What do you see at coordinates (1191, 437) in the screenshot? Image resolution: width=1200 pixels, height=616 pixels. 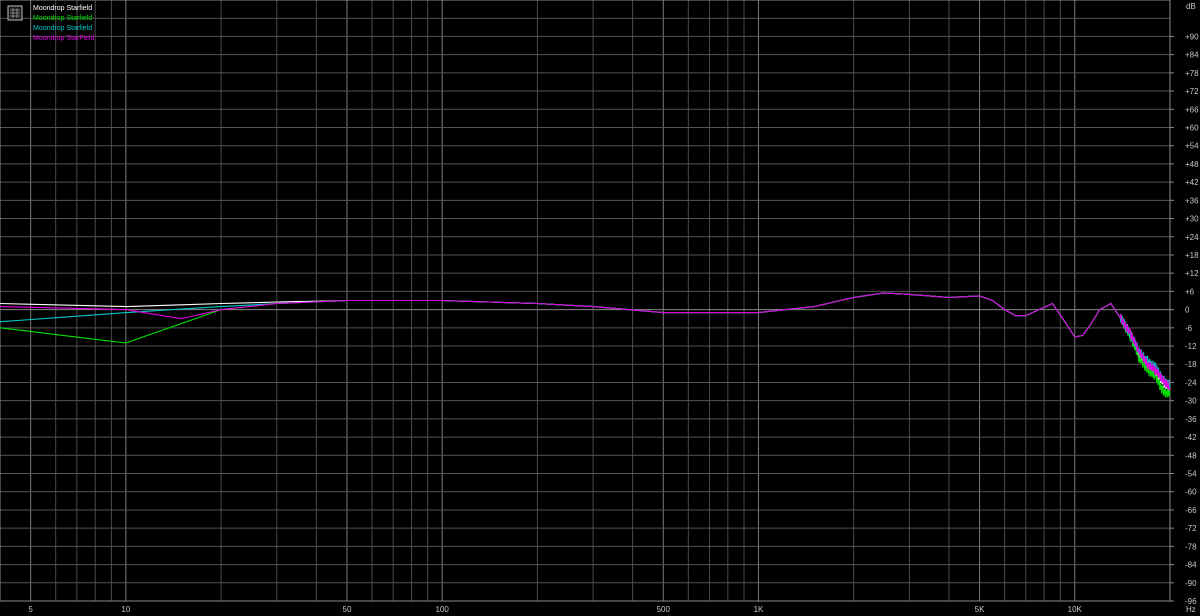 I see `y-tick-label: -42` at bounding box center [1191, 437].